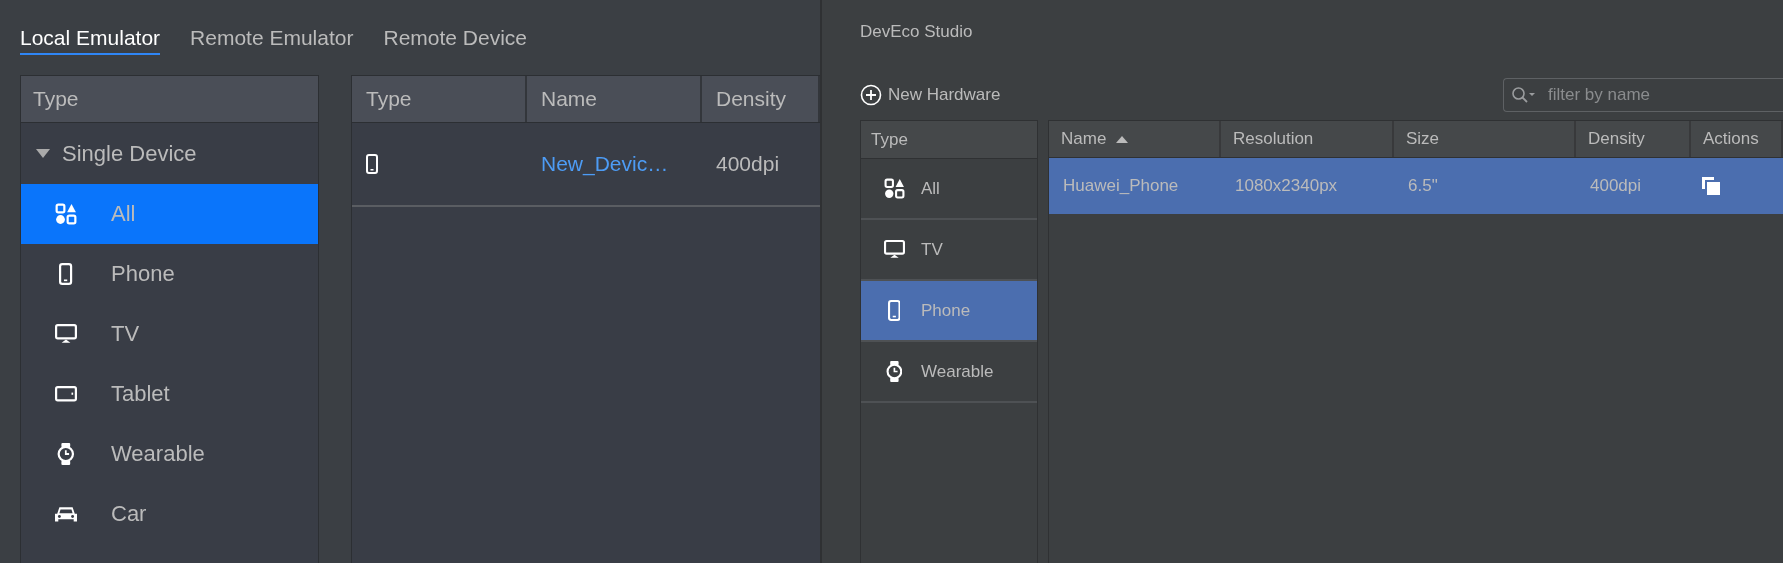  I want to click on search-icon, so click(1524, 95).